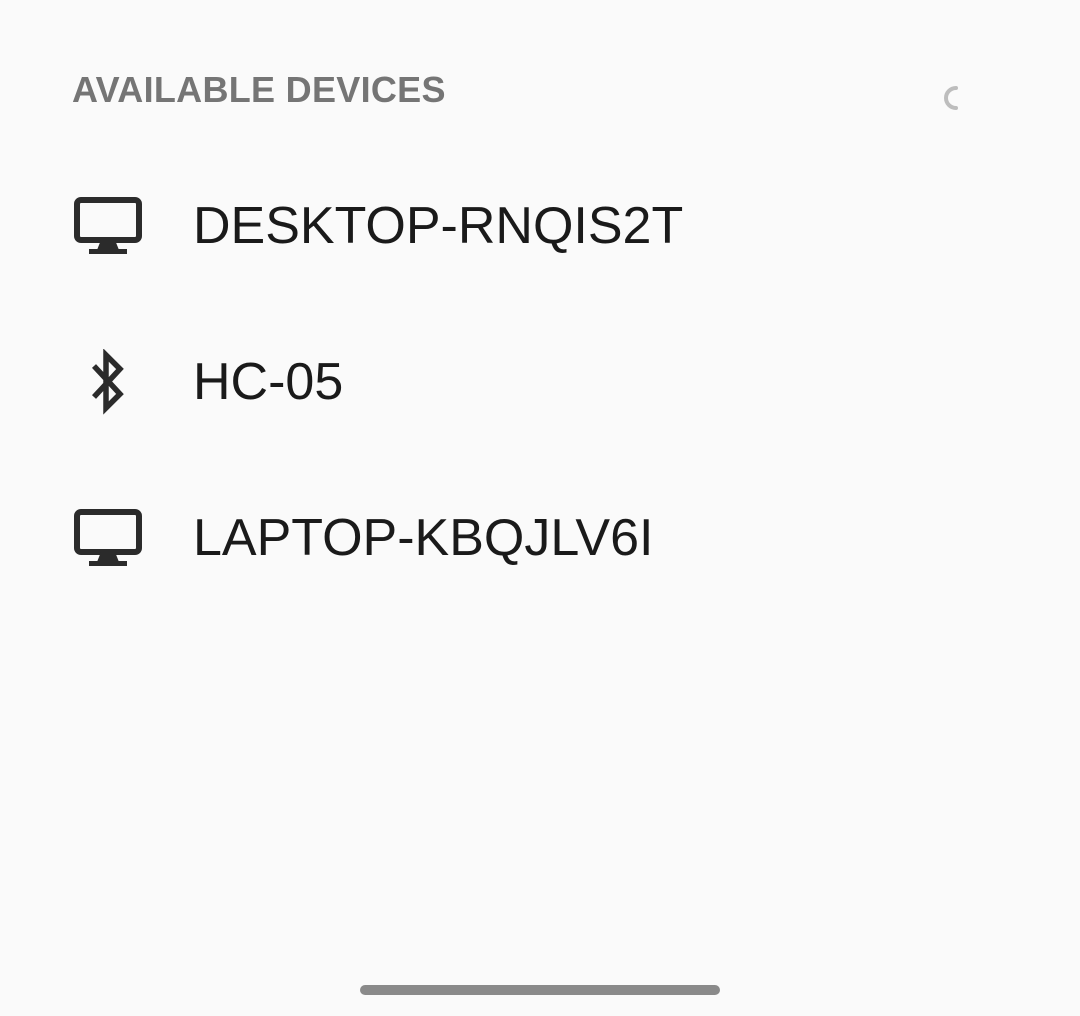 The height and width of the screenshot is (1016, 1080). Describe the element at coordinates (108, 382) in the screenshot. I see `bluetooth-icon` at that location.